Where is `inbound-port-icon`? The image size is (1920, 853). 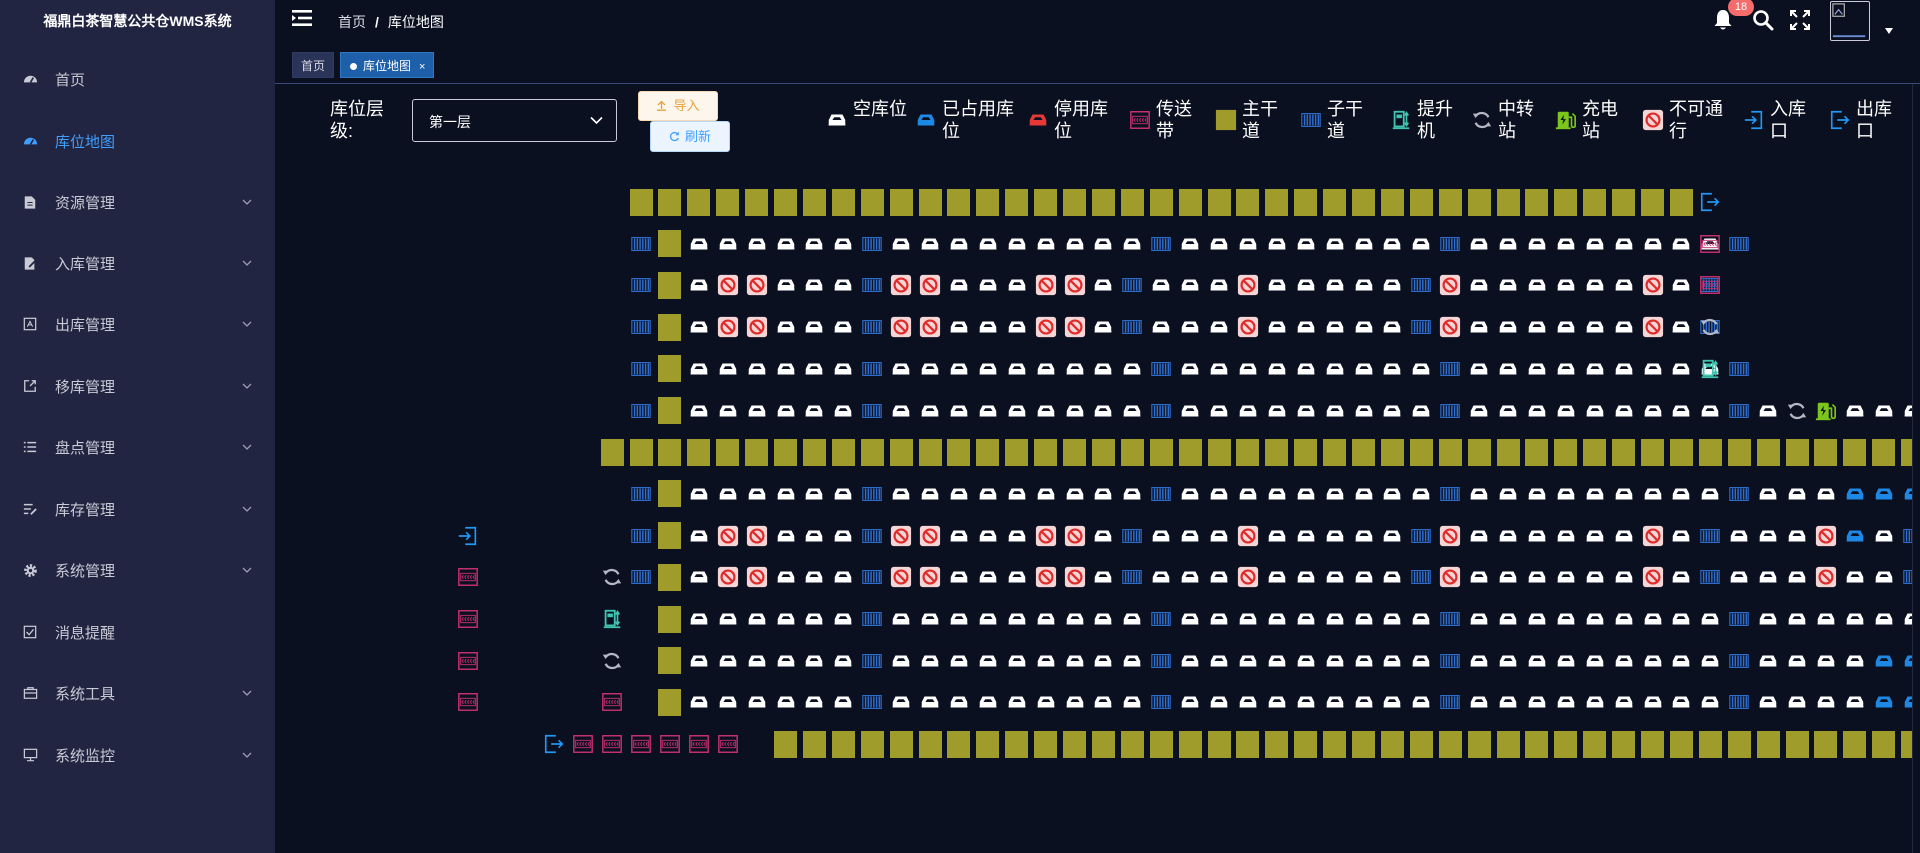 inbound-port-icon is located at coordinates (468, 536).